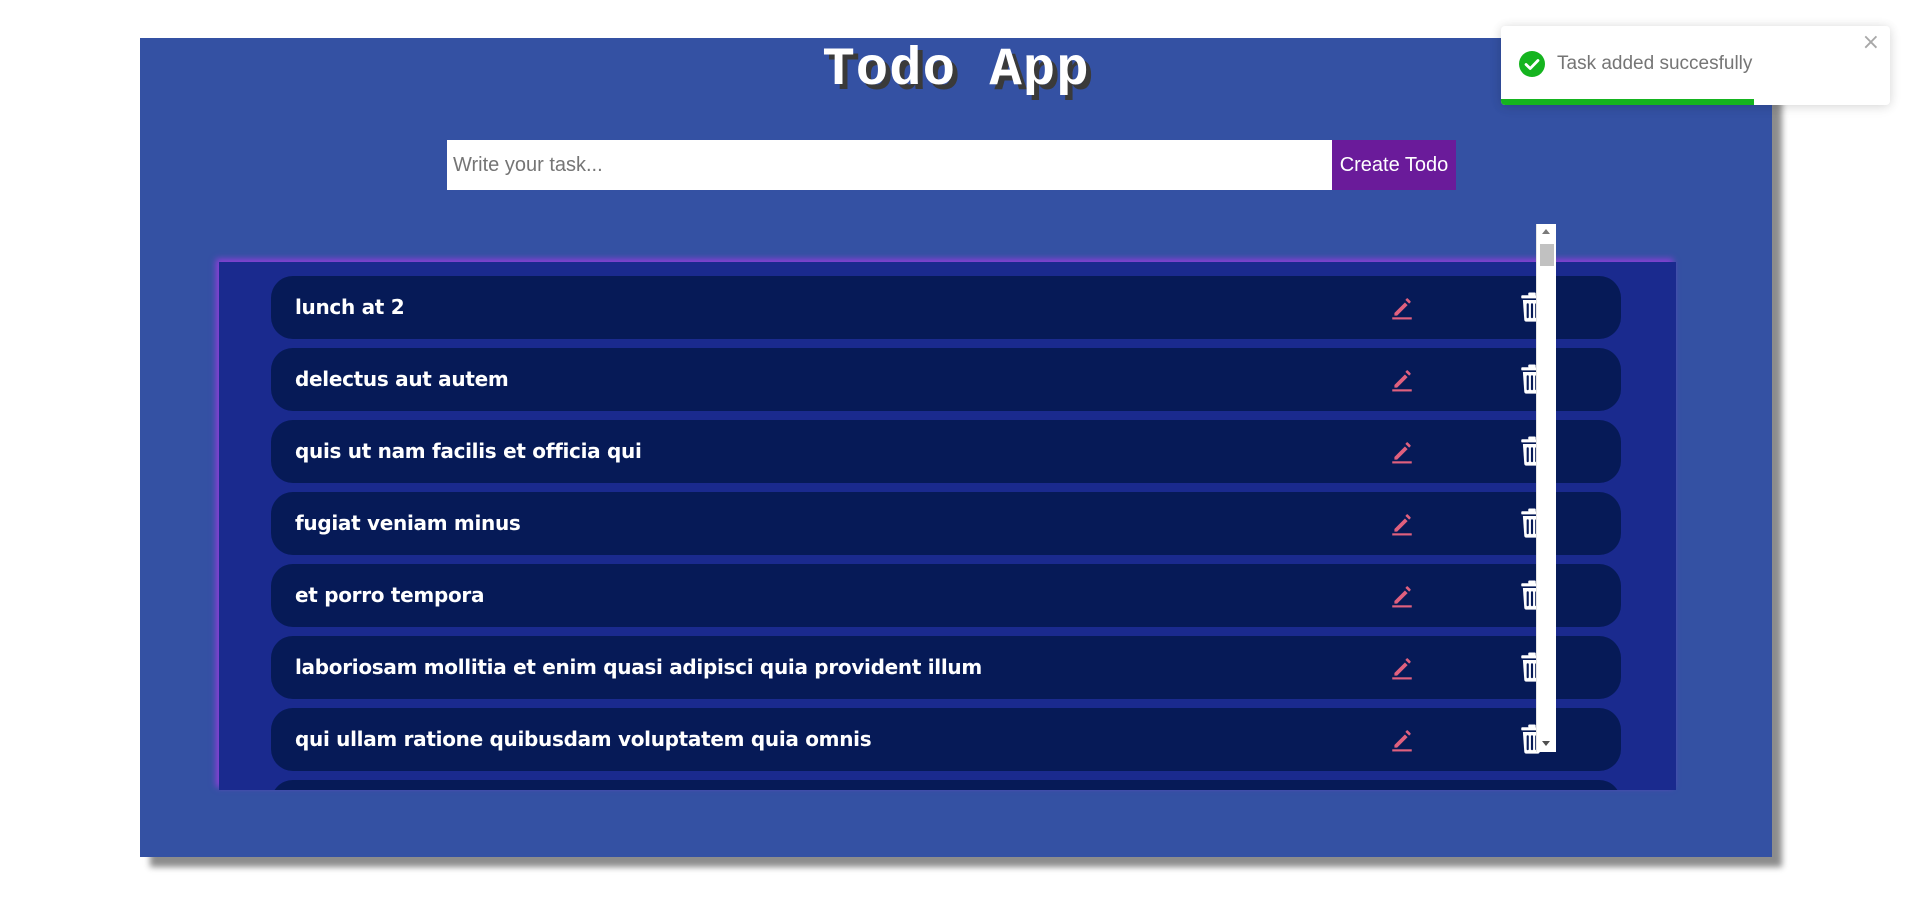 The width and height of the screenshot is (1911, 906). Describe the element at coordinates (1532, 64) in the screenshot. I see `check-circle-icon` at that location.